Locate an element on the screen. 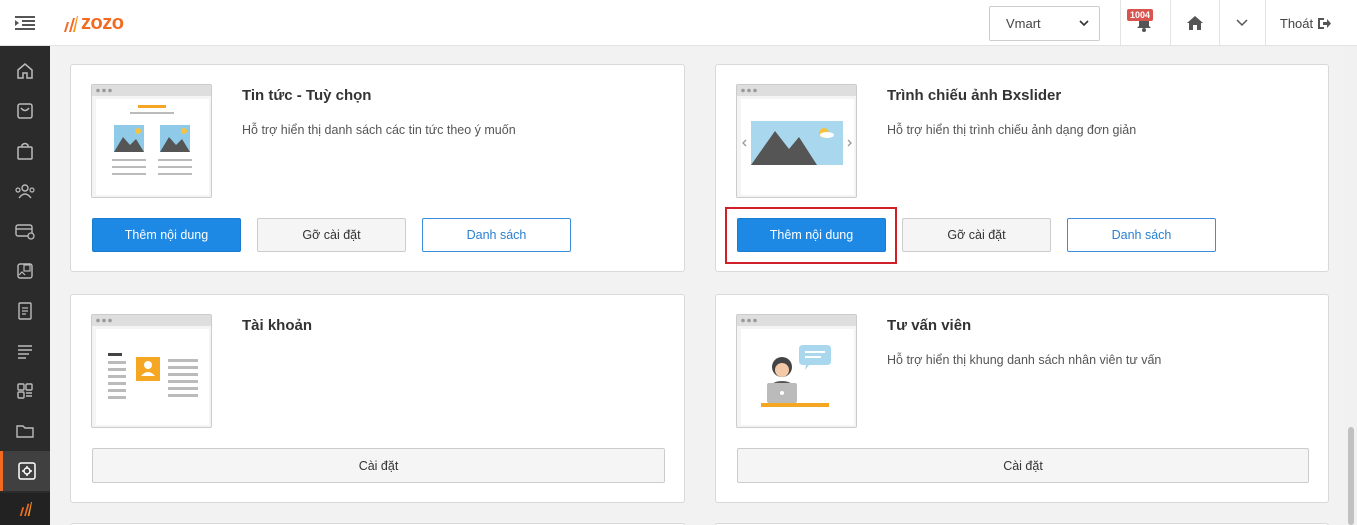 Image resolution: width=1357 pixels, height=525 pixels. payment-icon is located at coordinates (25, 232).